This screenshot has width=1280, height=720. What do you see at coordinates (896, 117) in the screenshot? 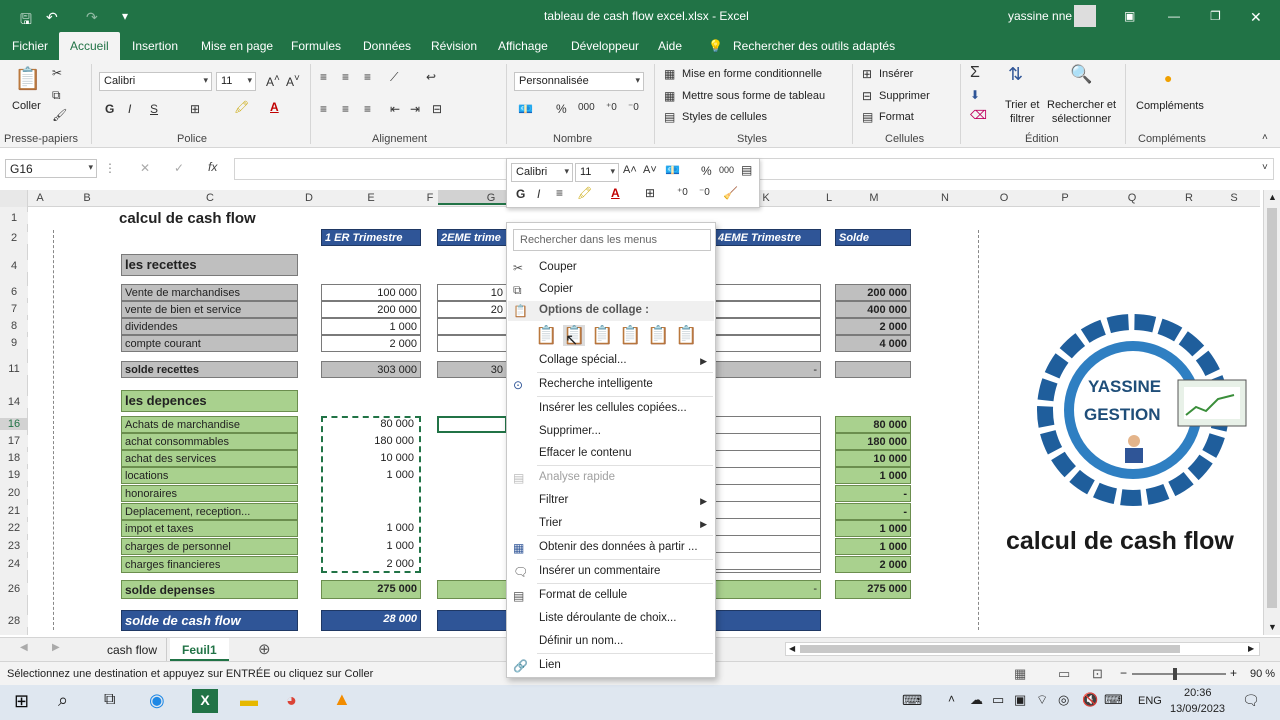
I see `format-button: Format` at bounding box center [896, 117].